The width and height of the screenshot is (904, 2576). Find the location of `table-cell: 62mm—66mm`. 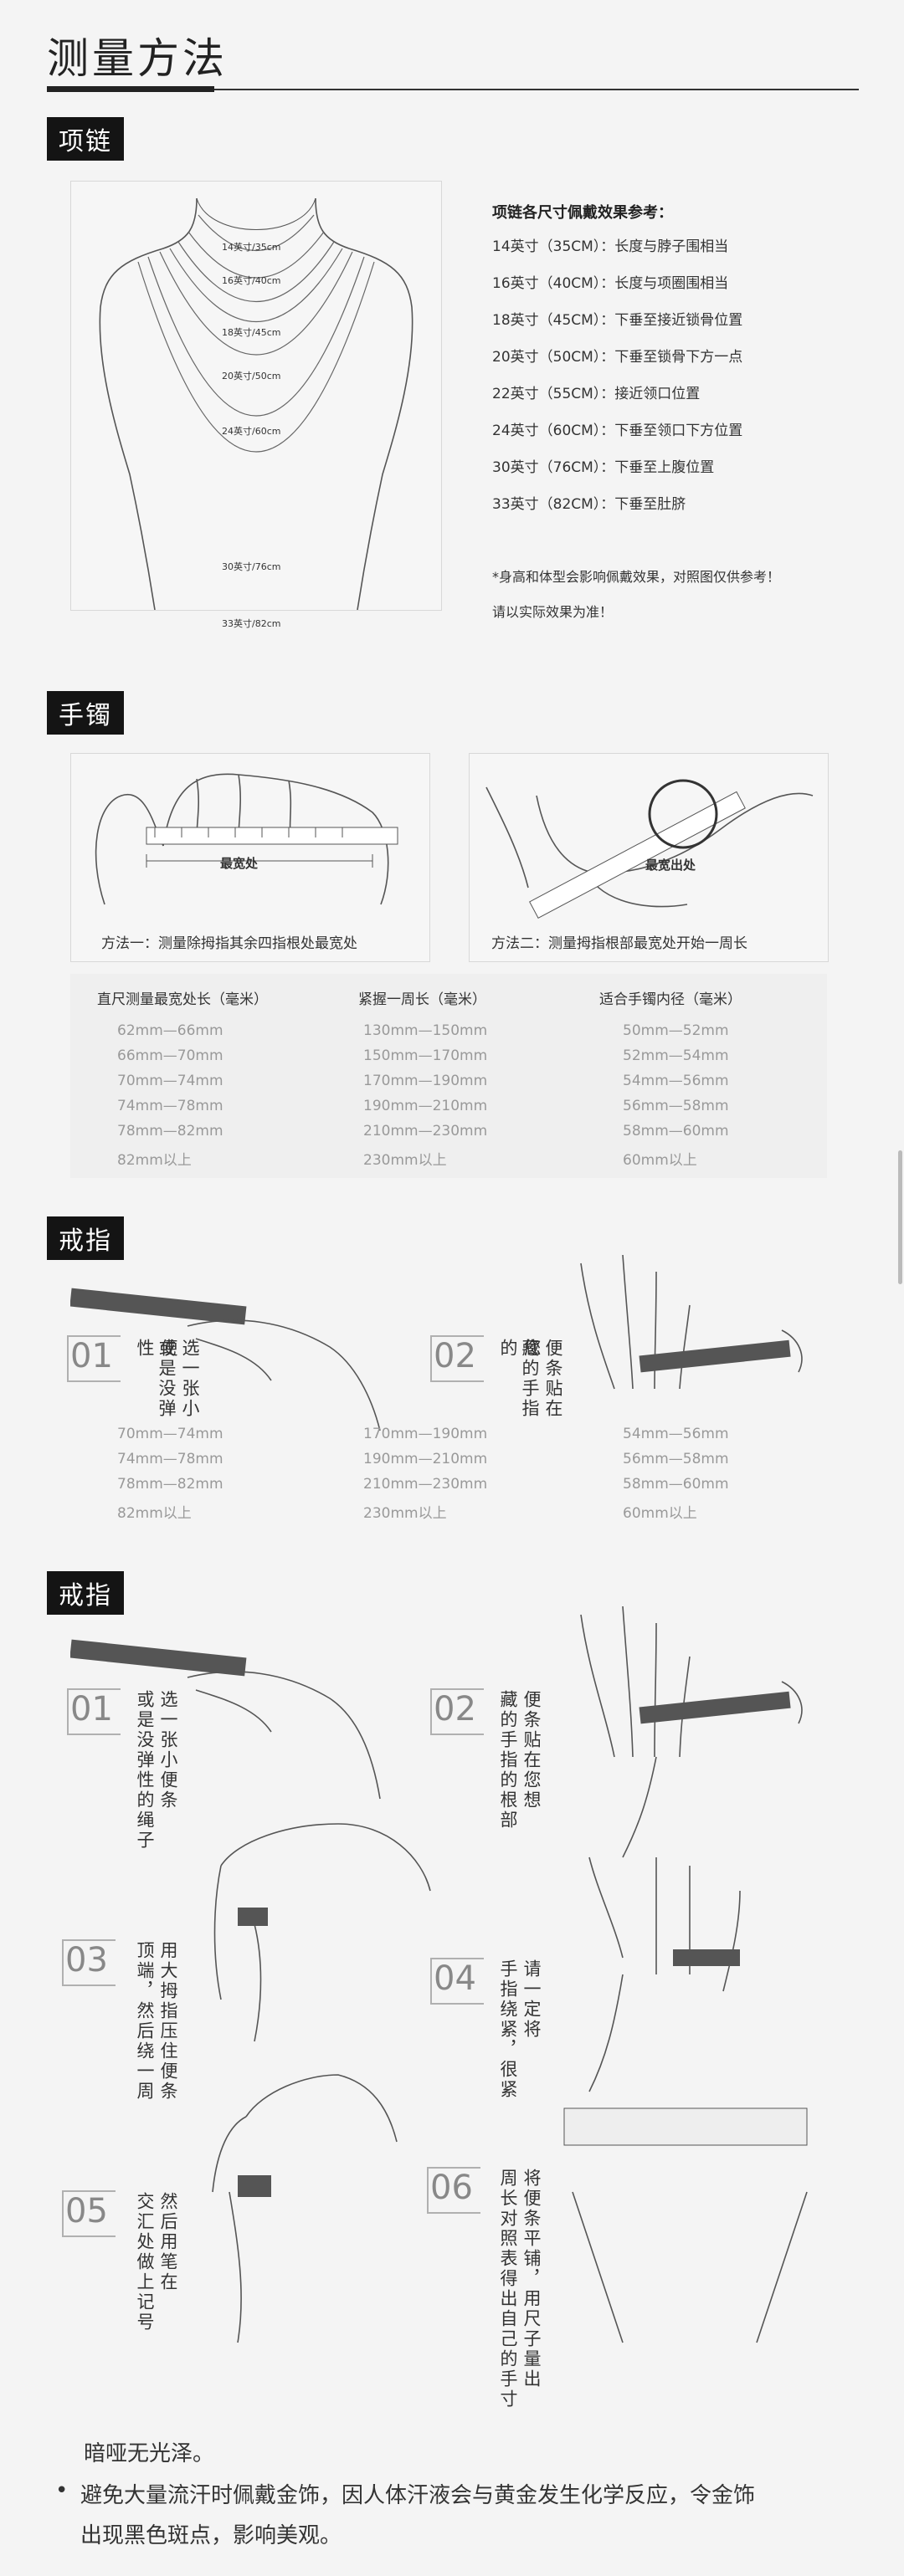

table-cell: 62mm—66mm is located at coordinates (170, 1031).